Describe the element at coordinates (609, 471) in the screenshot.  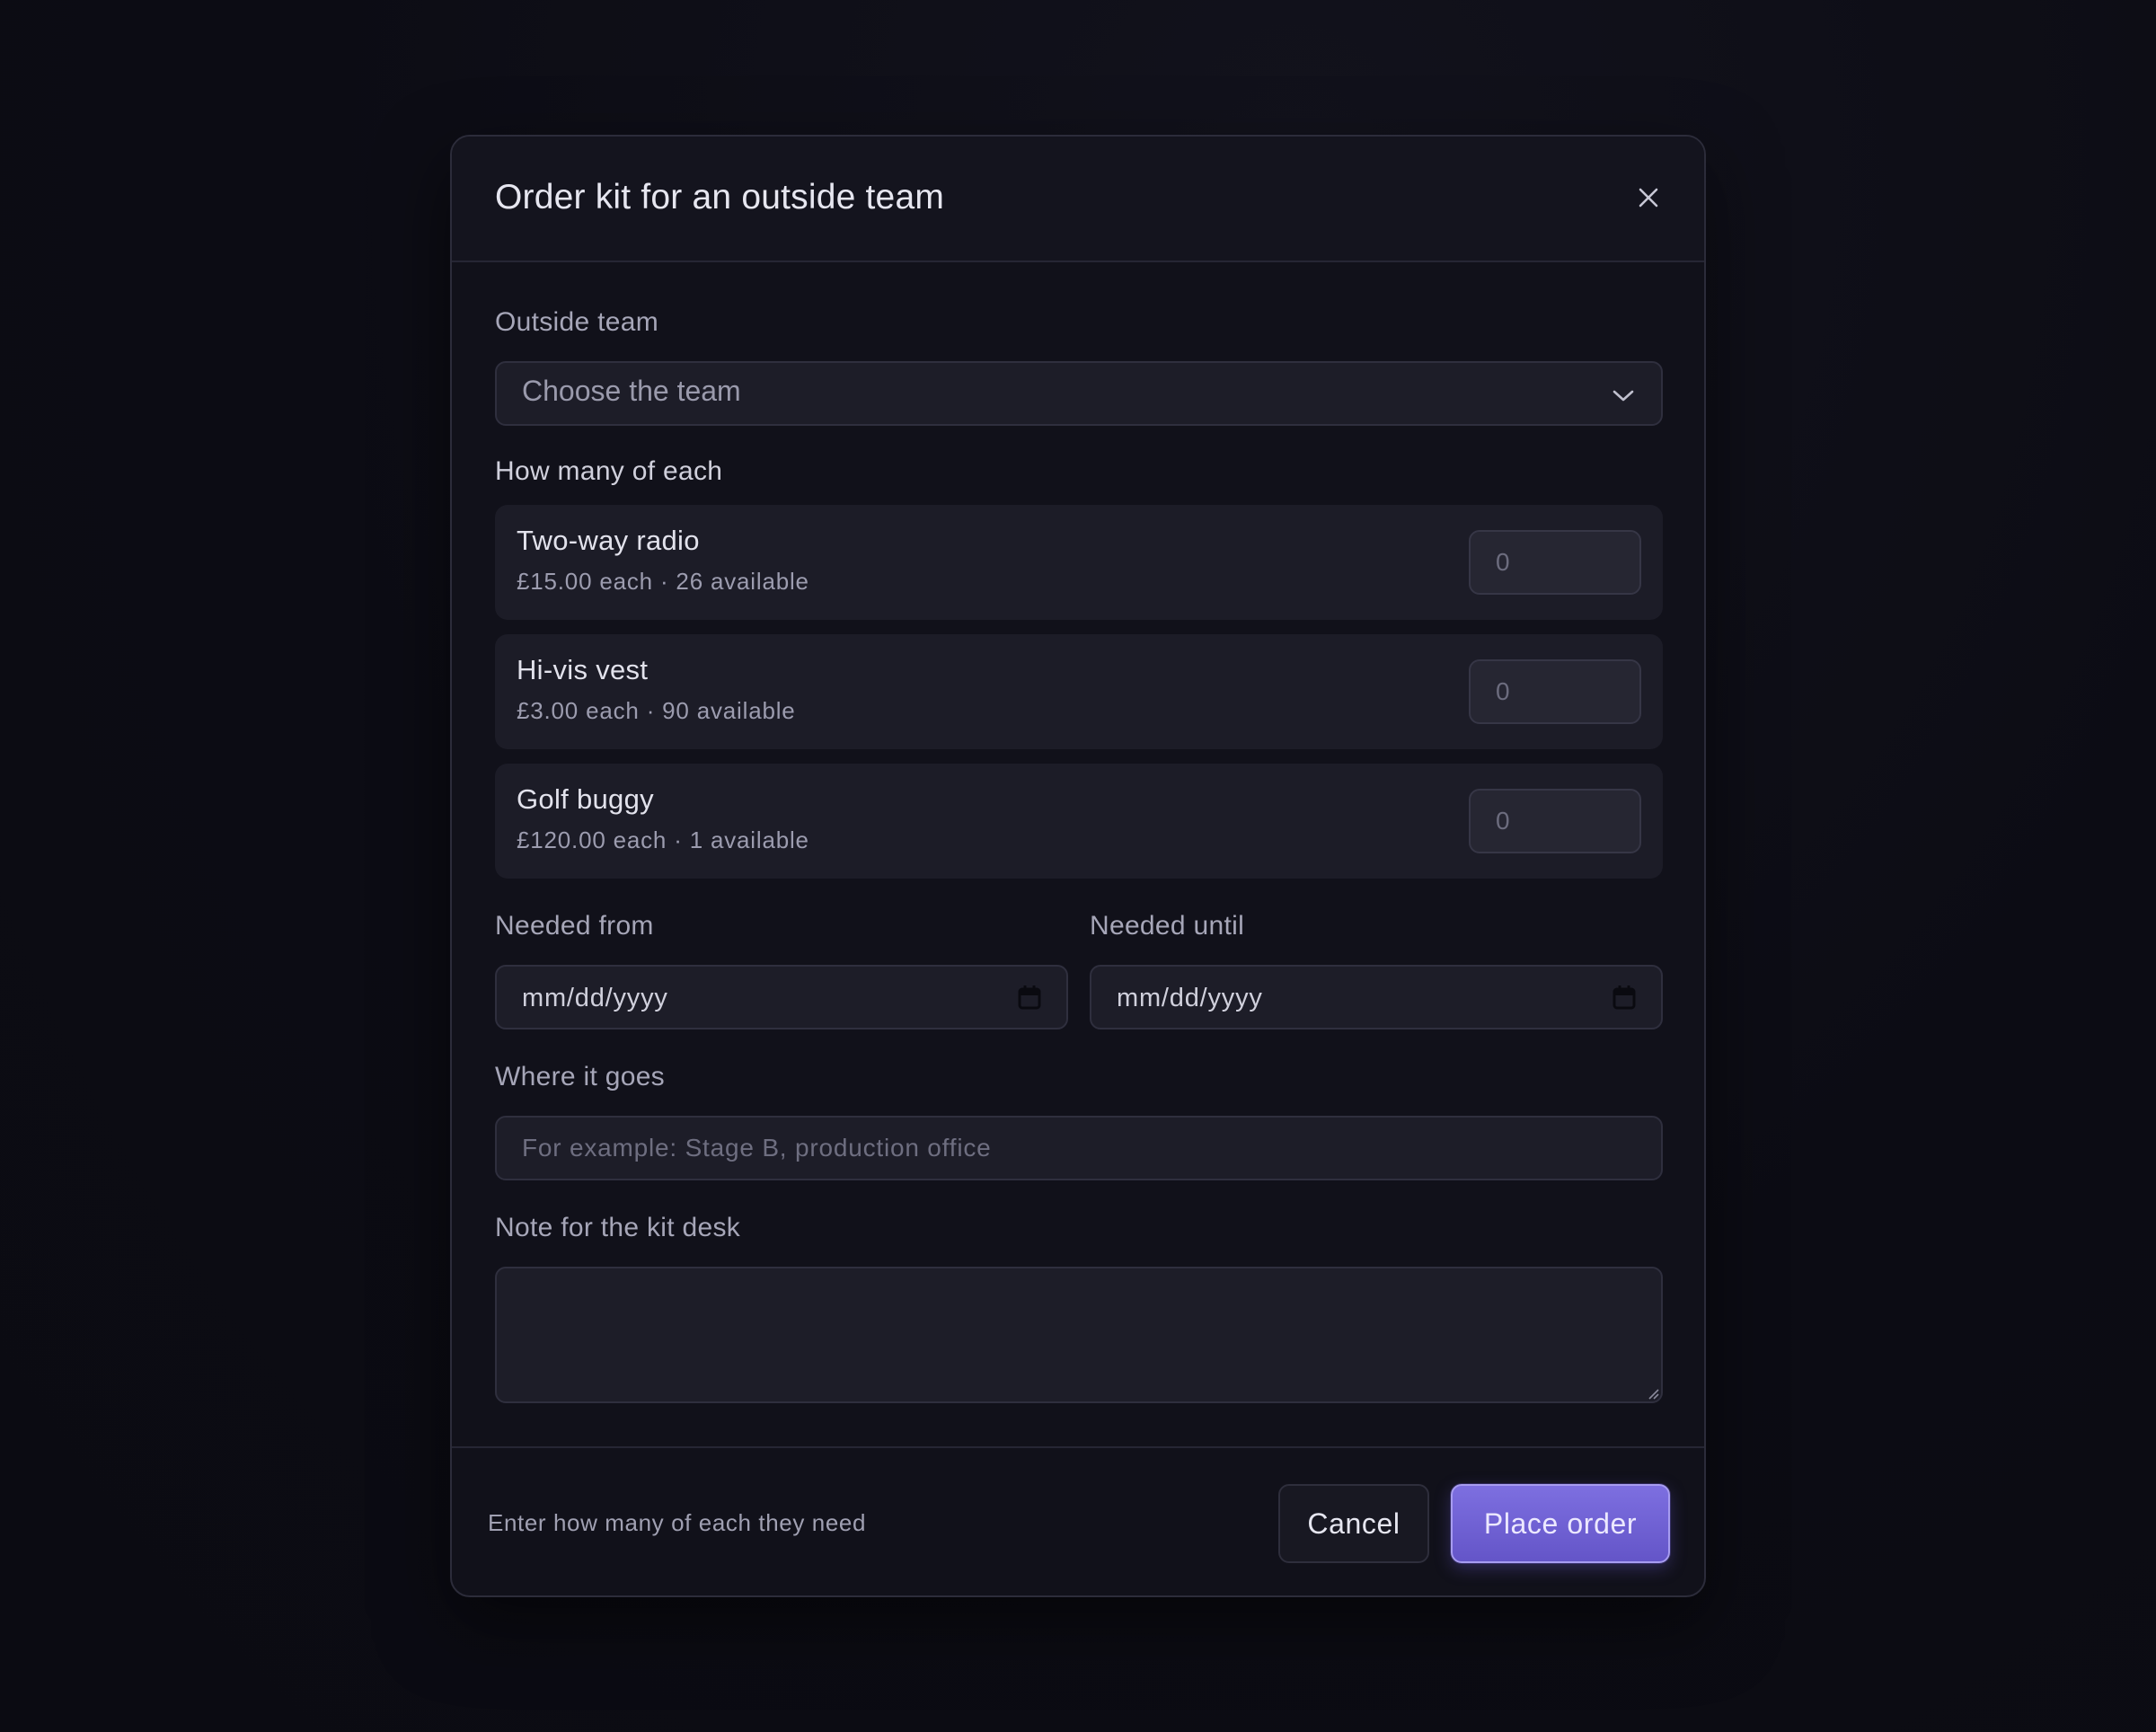
I see `items-section-label: How many of each` at that location.